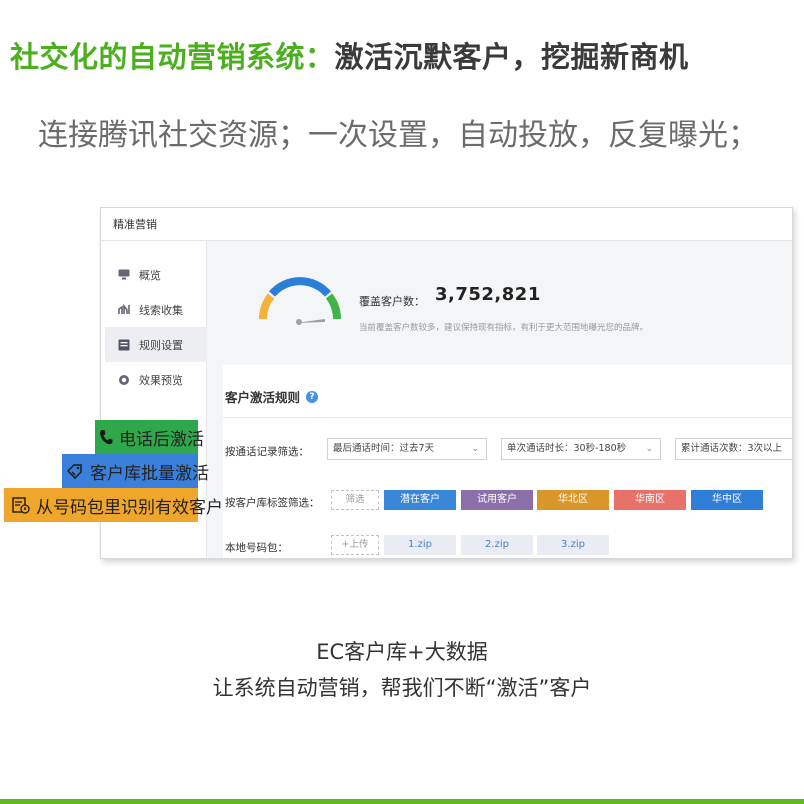 The height and width of the screenshot is (804, 804). What do you see at coordinates (488, 294) in the screenshot?
I see `coverage-value: 3,752,821` at bounding box center [488, 294].